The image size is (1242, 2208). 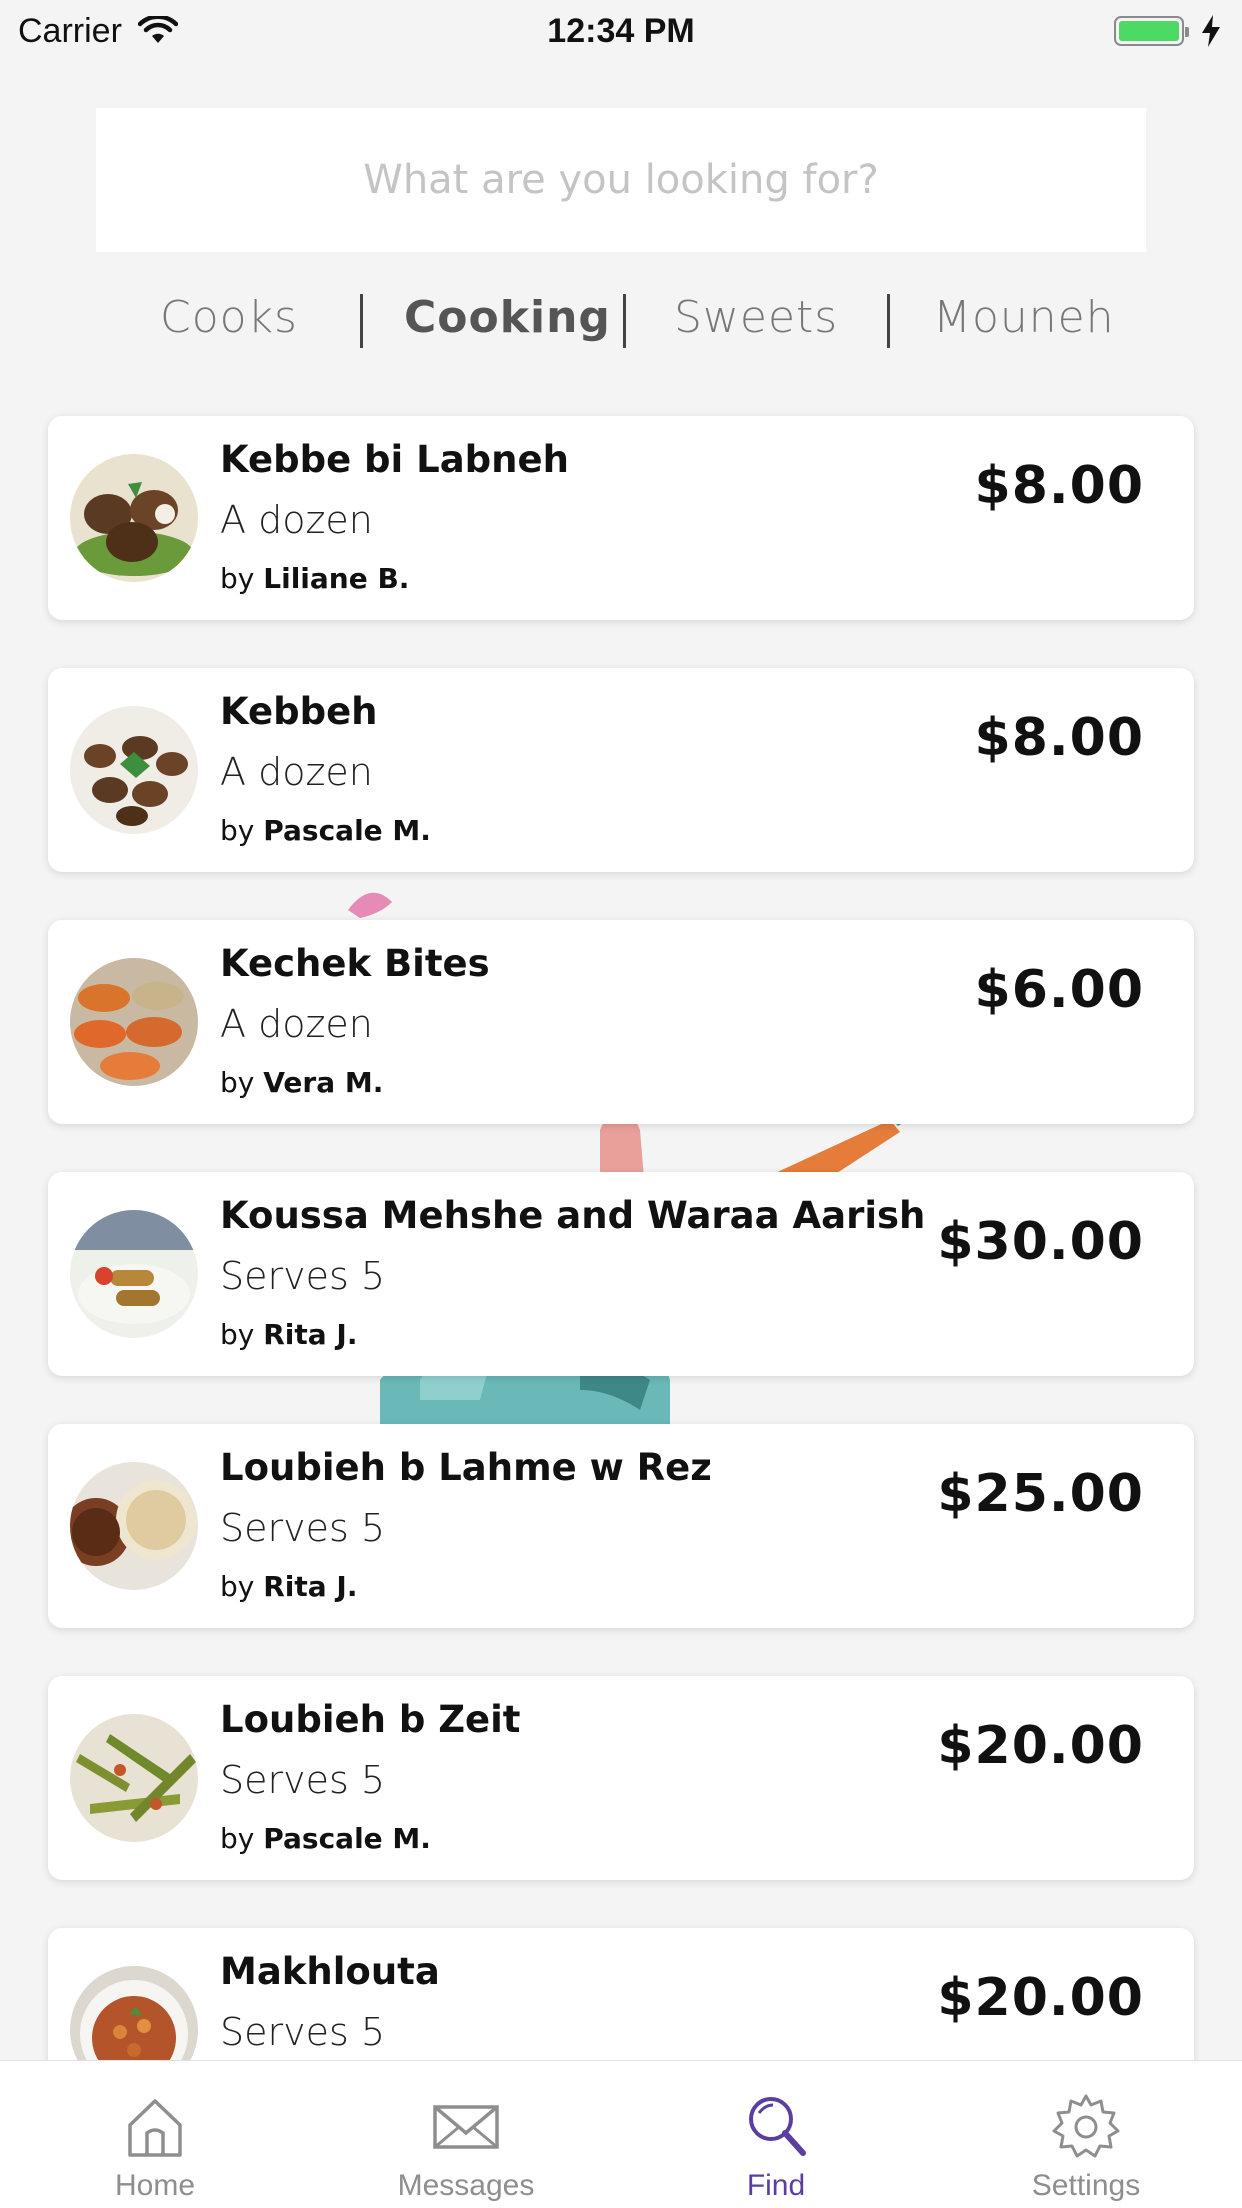 What do you see at coordinates (1149, 31) in the screenshot?
I see `battery-level` at bounding box center [1149, 31].